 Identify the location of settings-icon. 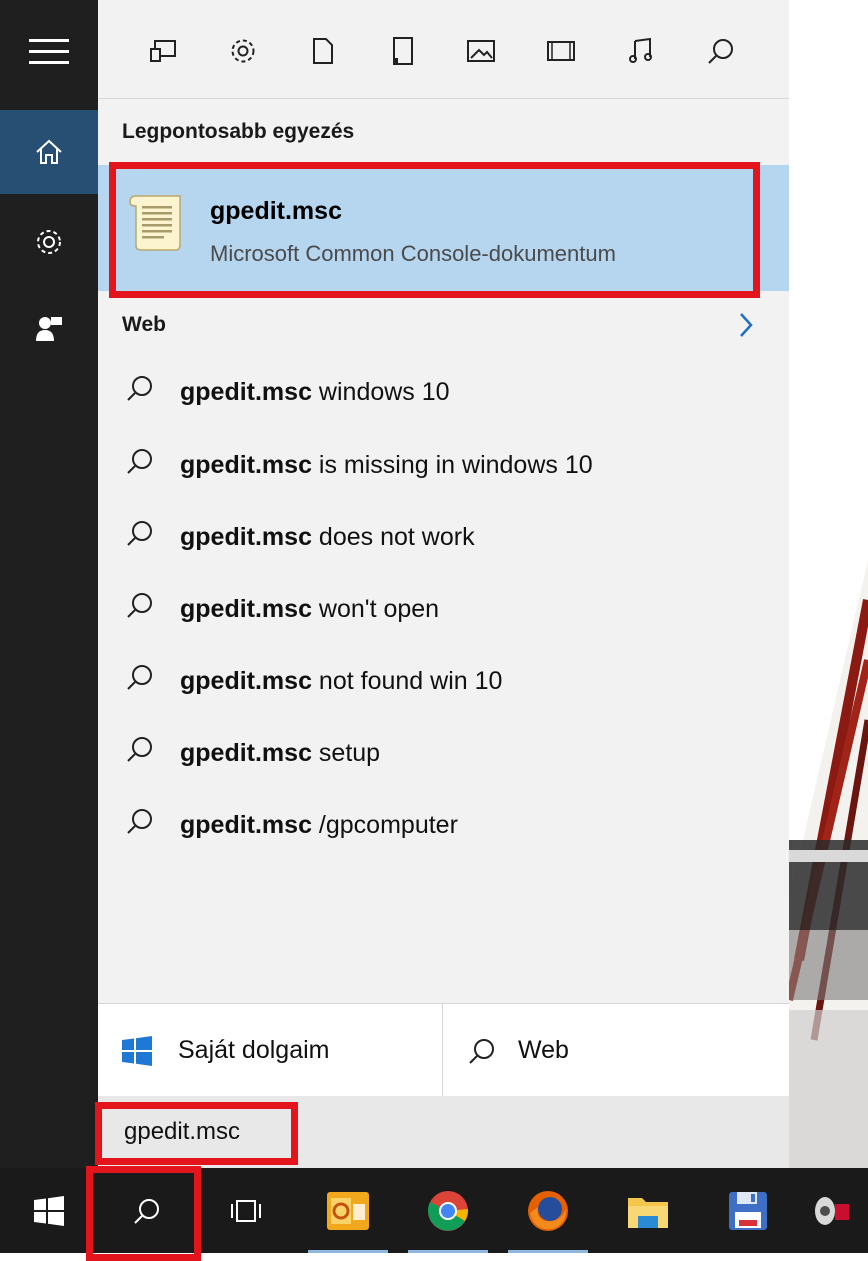
(243, 51).